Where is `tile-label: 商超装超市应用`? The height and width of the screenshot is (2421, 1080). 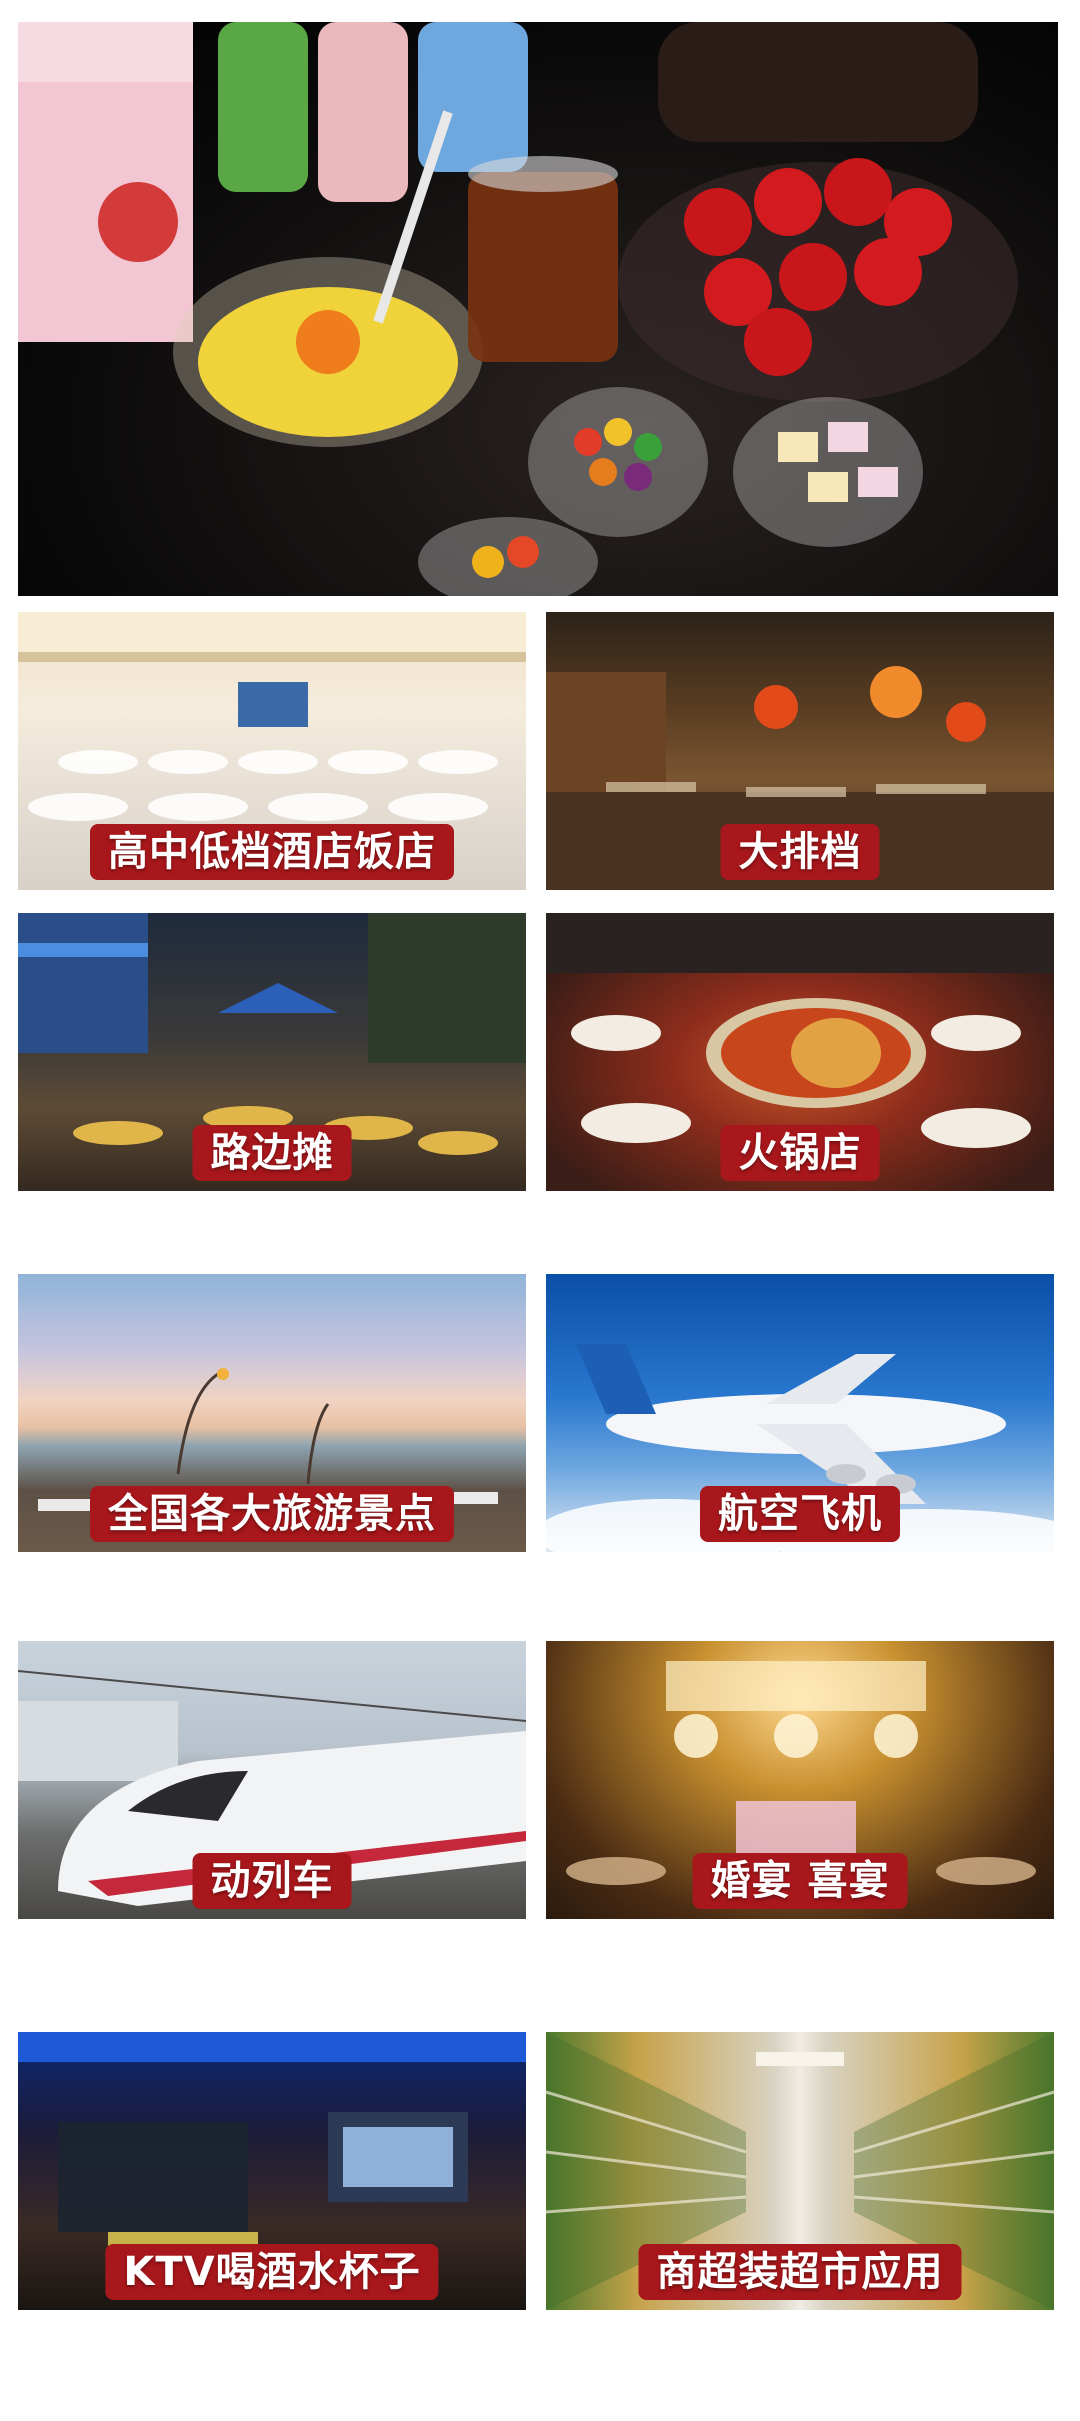 tile-label: 商超装超市应用 is located at coordinates (800, 2272).